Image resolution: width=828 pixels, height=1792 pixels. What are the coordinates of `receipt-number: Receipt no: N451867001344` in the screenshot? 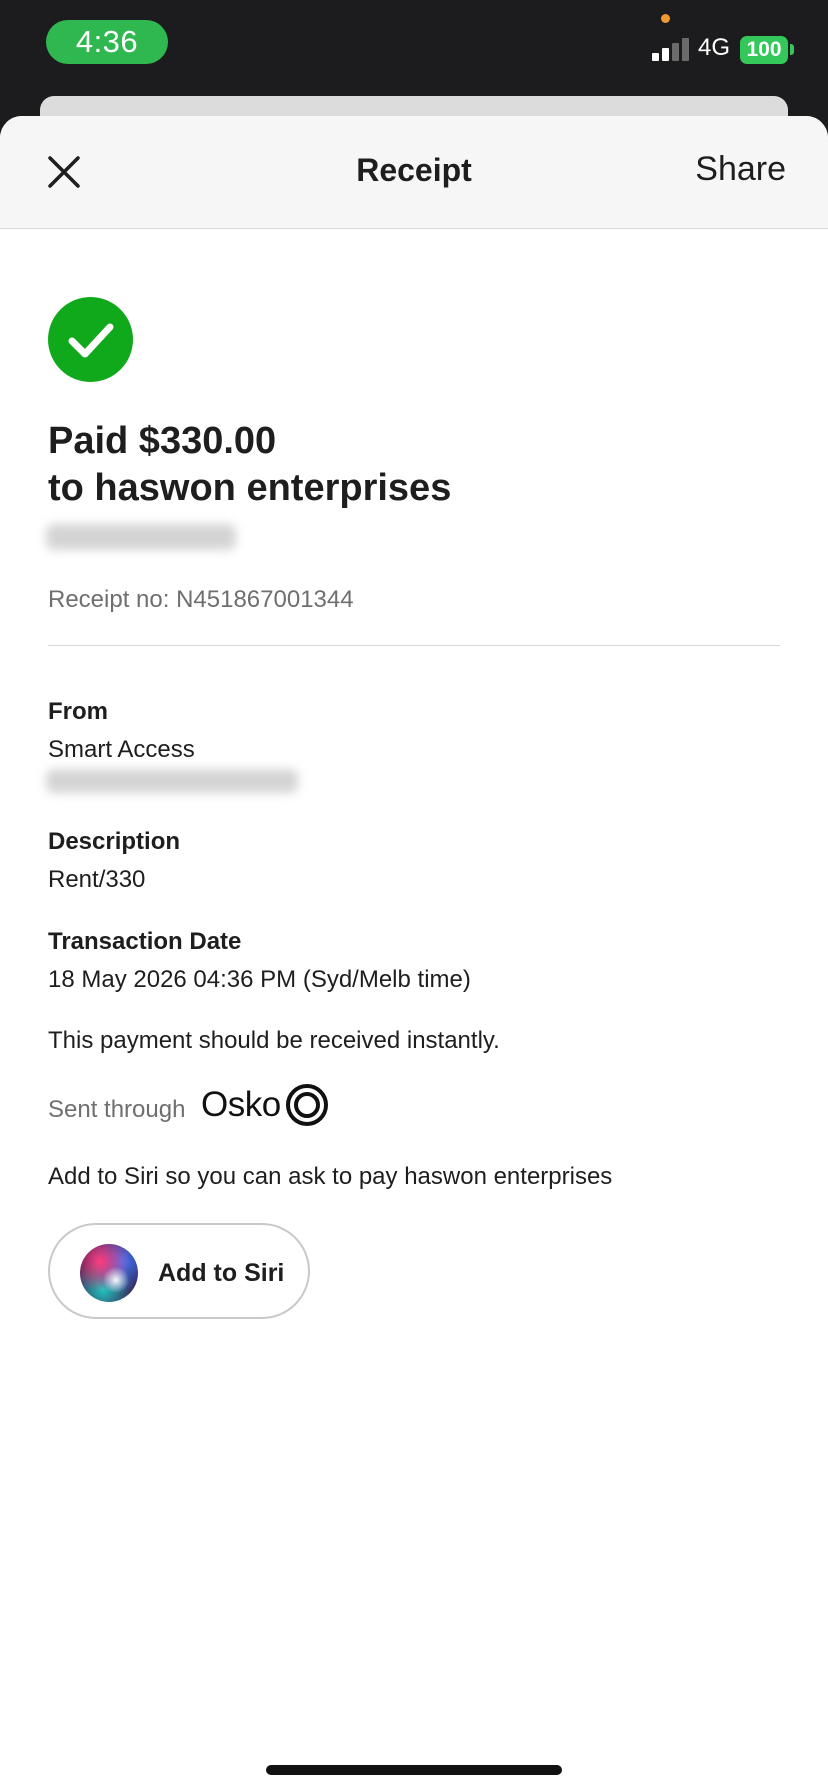 It's located at (201, 599).